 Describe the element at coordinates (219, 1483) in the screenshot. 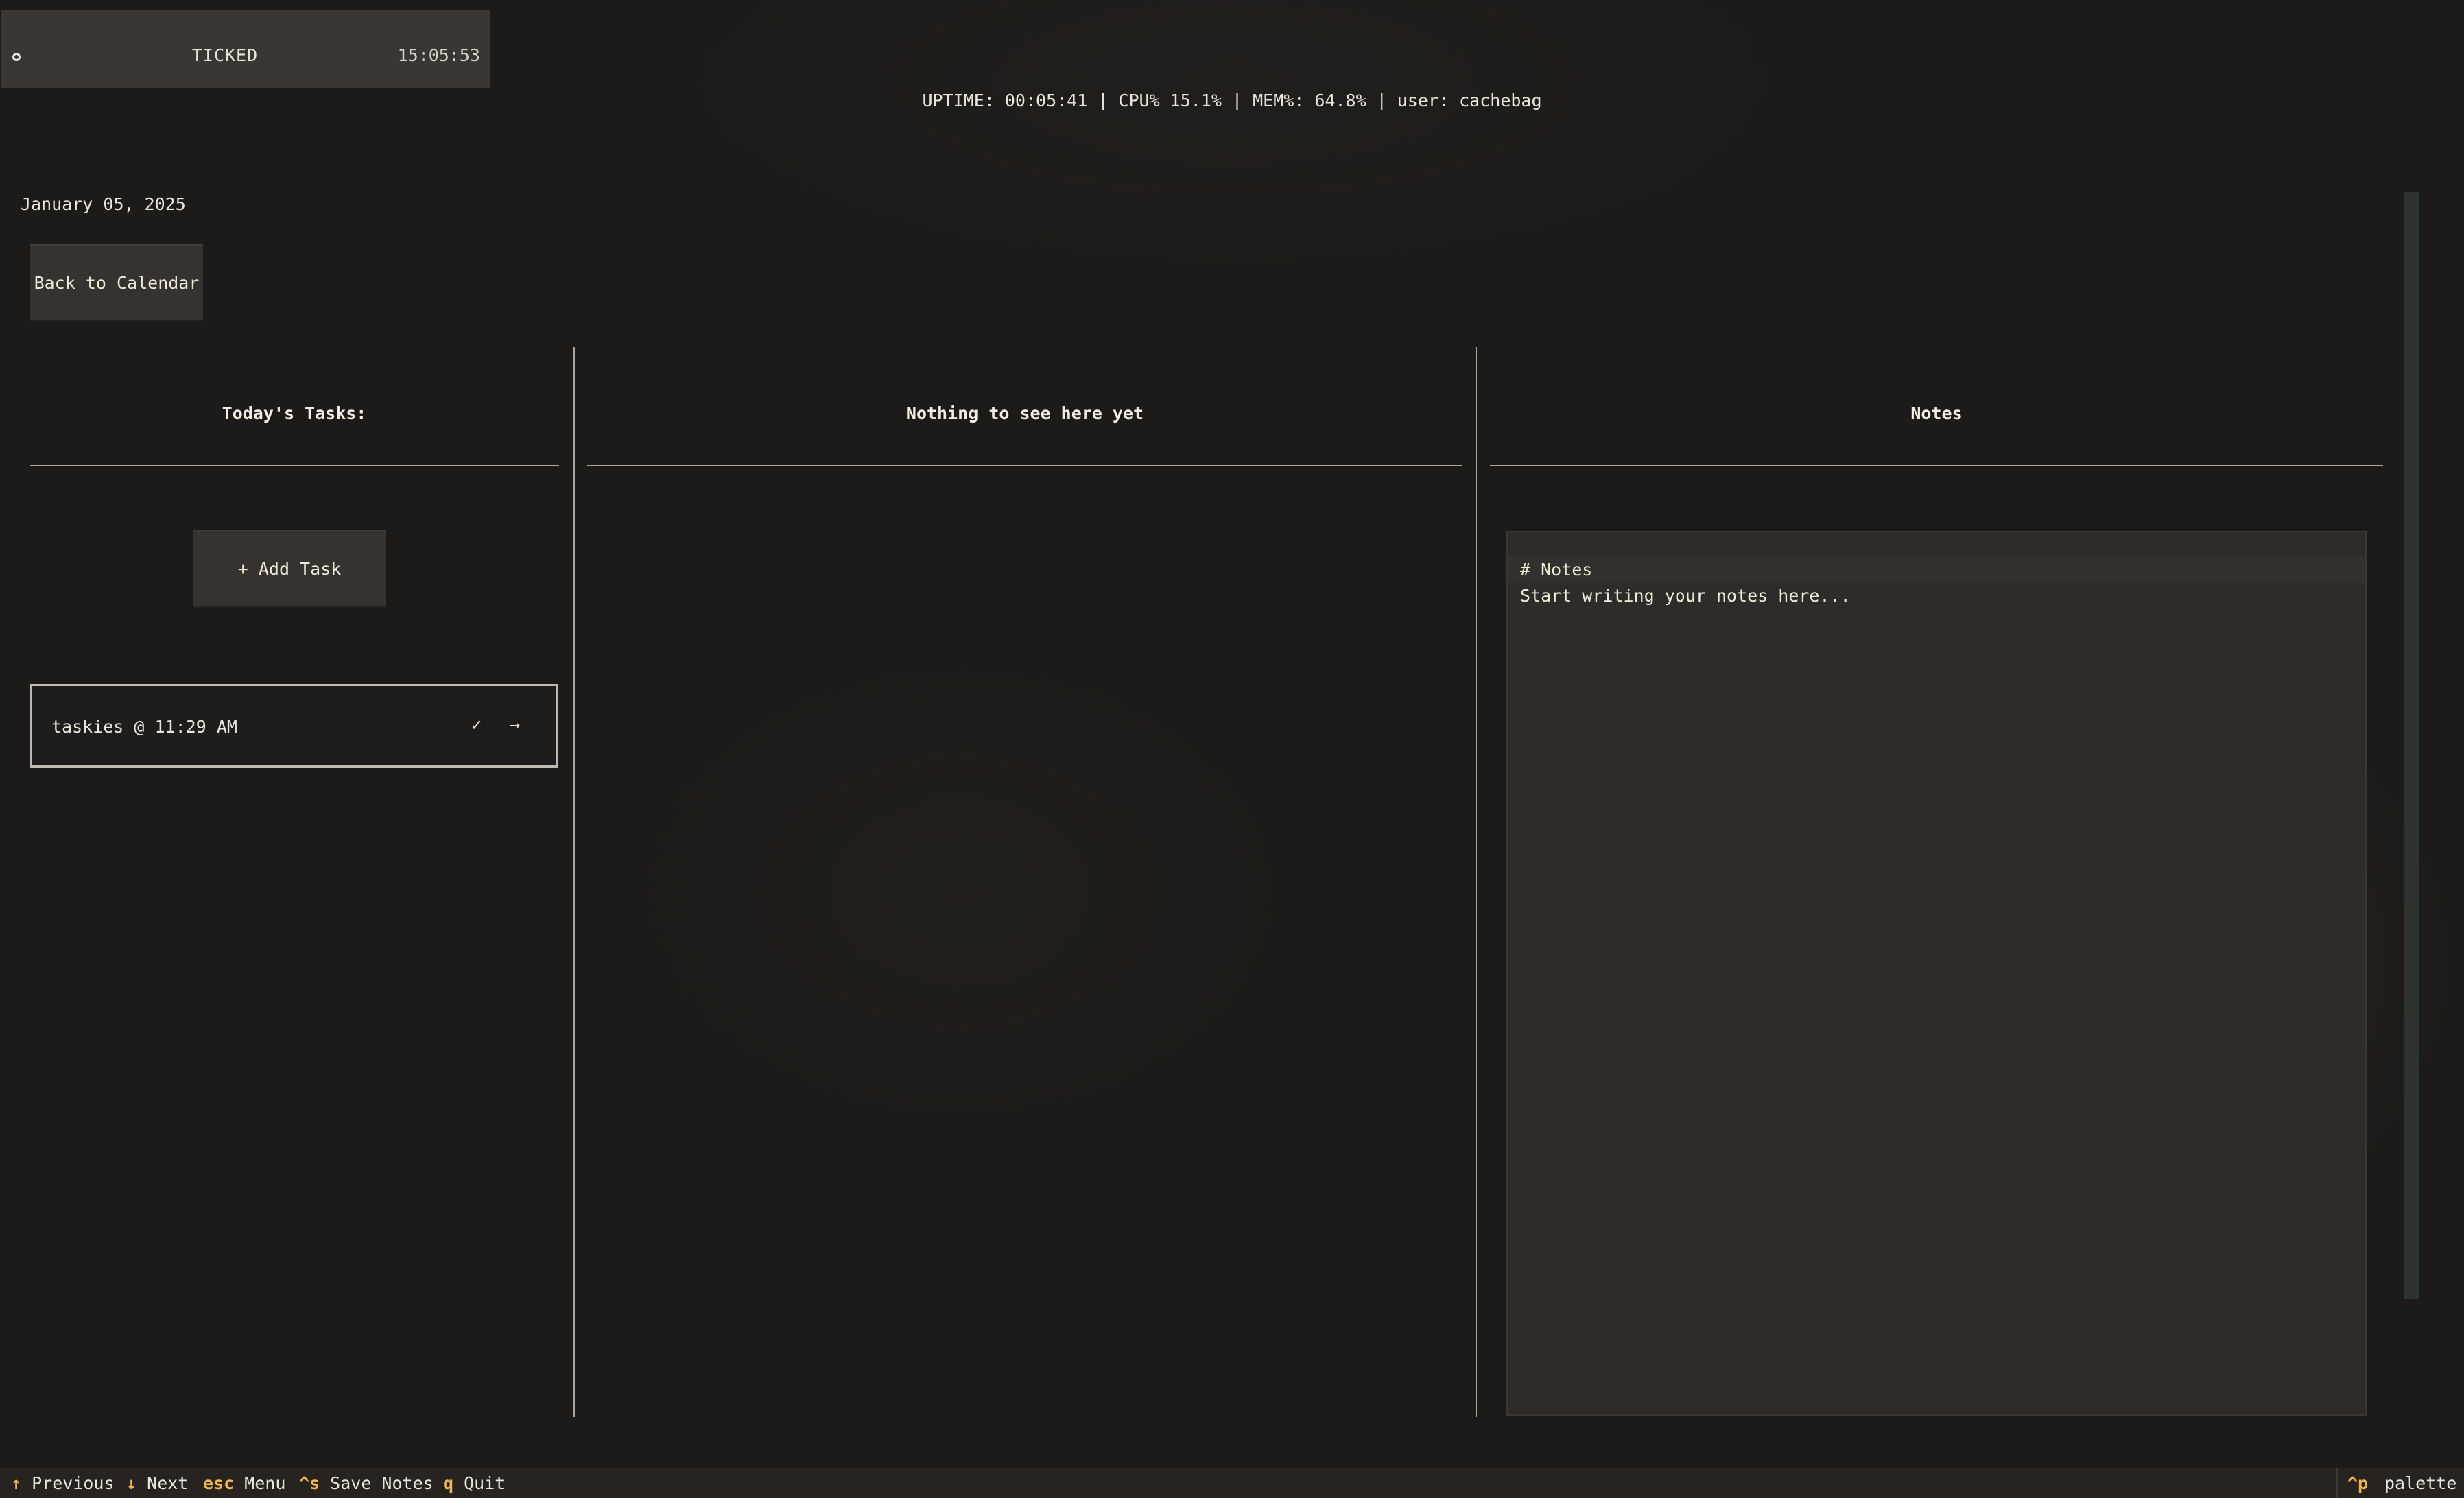

I see `footer-menu-key: esc` at that location.